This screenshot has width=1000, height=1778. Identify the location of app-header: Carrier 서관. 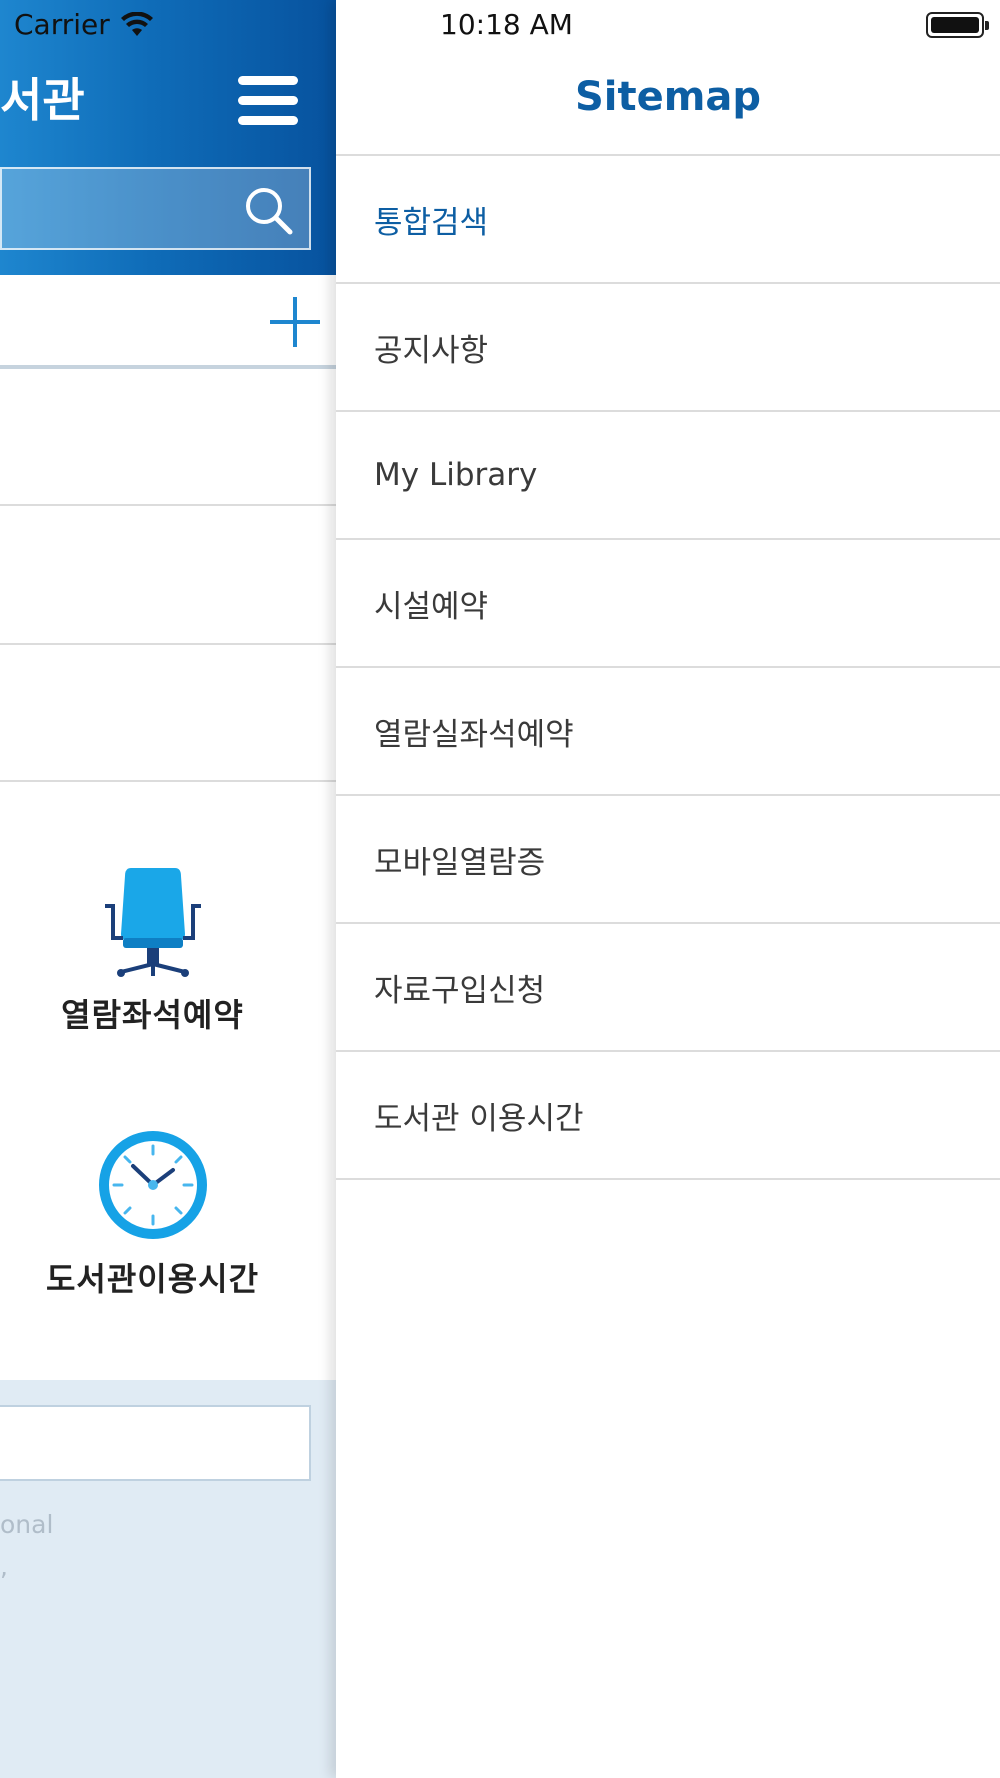
(168, 137).